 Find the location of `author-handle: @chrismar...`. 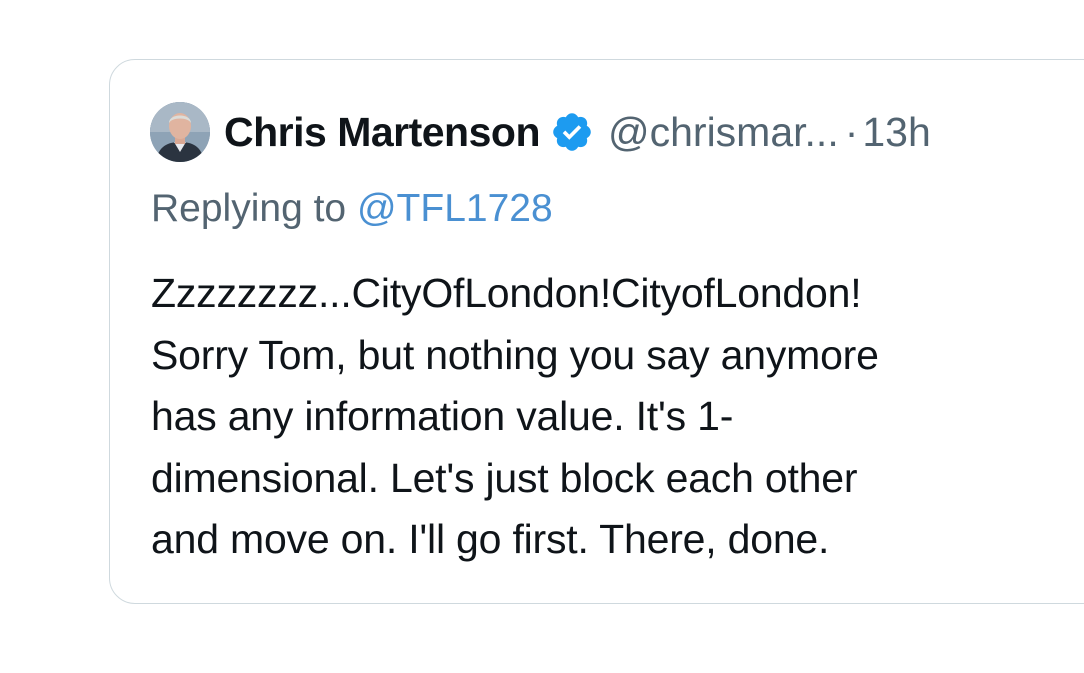

author-handle: @chrismar... is located at coordinates (723, 132).